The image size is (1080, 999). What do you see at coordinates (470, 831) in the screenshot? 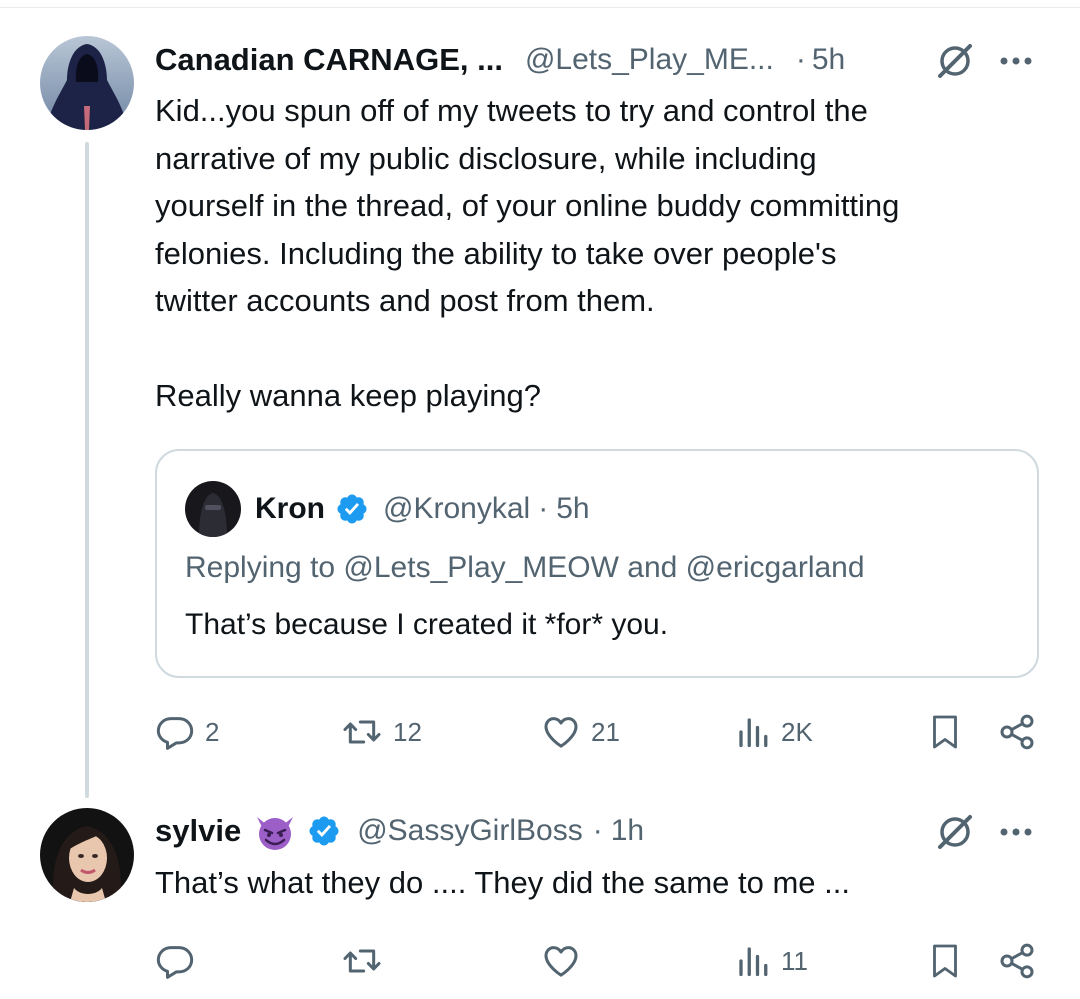
I see `author-handle: @SassyGirlBoss` at bounding box center [470, 831].